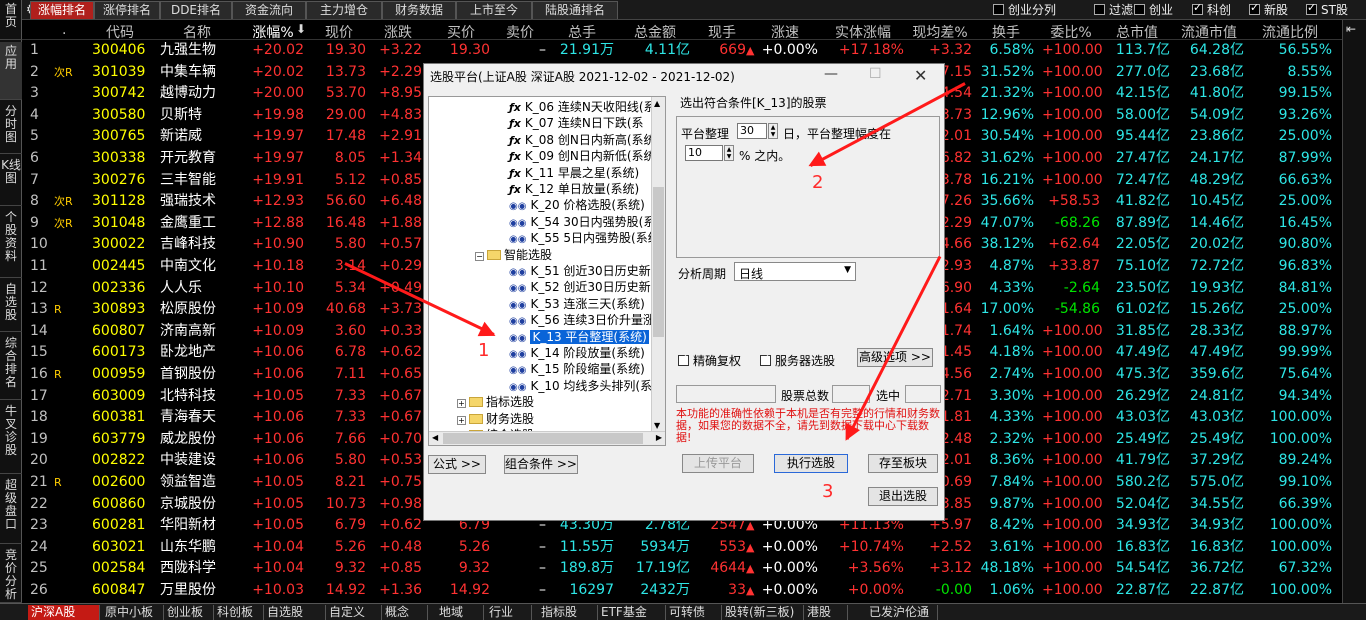 The image size is (1366, 620). What do you see at coordinates (826, 612) in the screenshot?
I see `bottom-tab-13: 港股` at bounding box center [826, 612].